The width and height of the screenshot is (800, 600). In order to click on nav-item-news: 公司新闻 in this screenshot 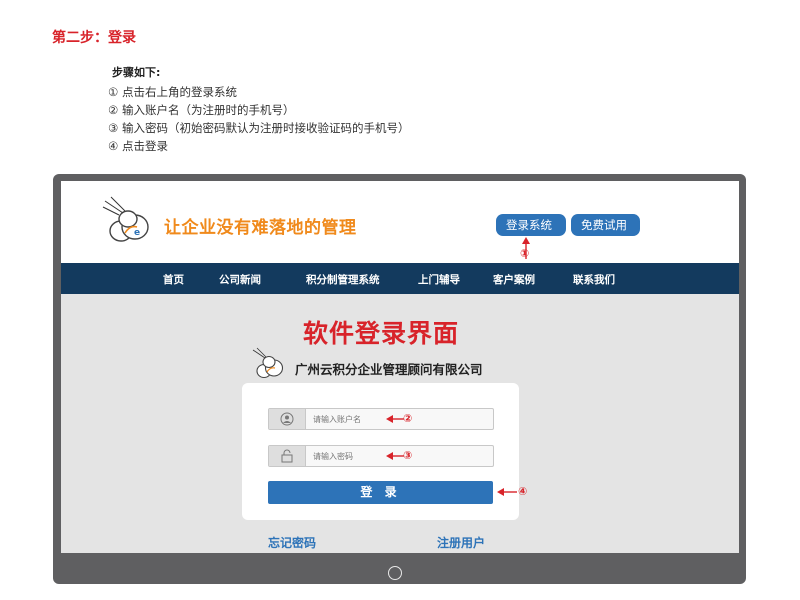, I will do `click(240, 279)`.